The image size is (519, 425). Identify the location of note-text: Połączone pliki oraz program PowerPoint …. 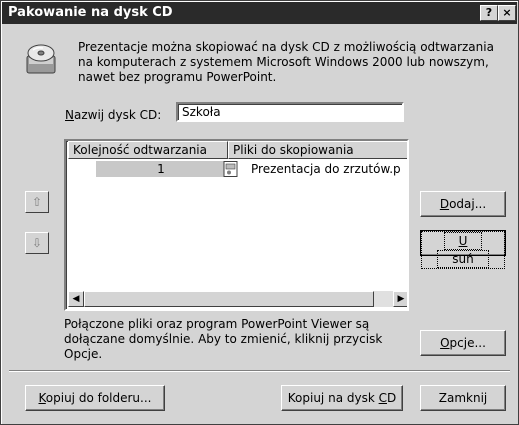
(223, 339).